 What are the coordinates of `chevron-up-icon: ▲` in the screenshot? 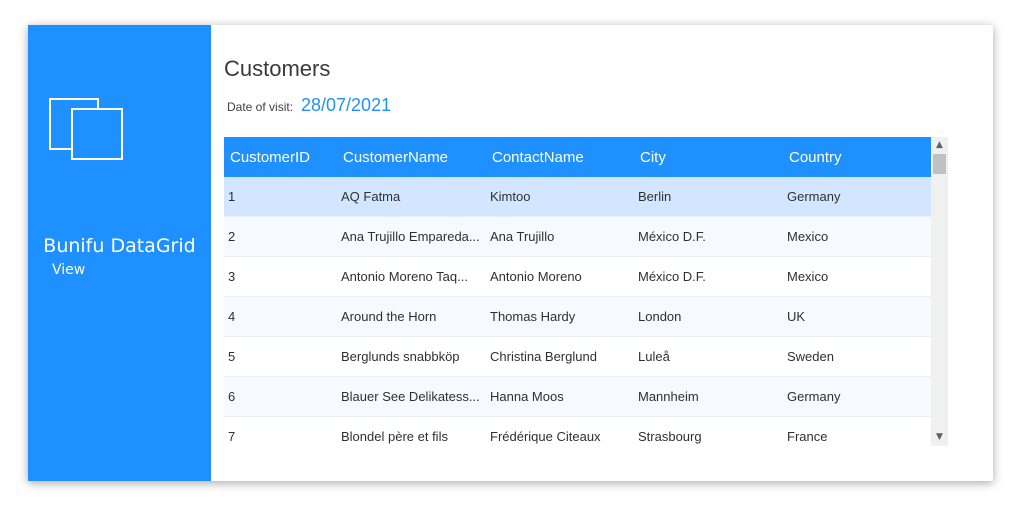 It's located at (939, 145).